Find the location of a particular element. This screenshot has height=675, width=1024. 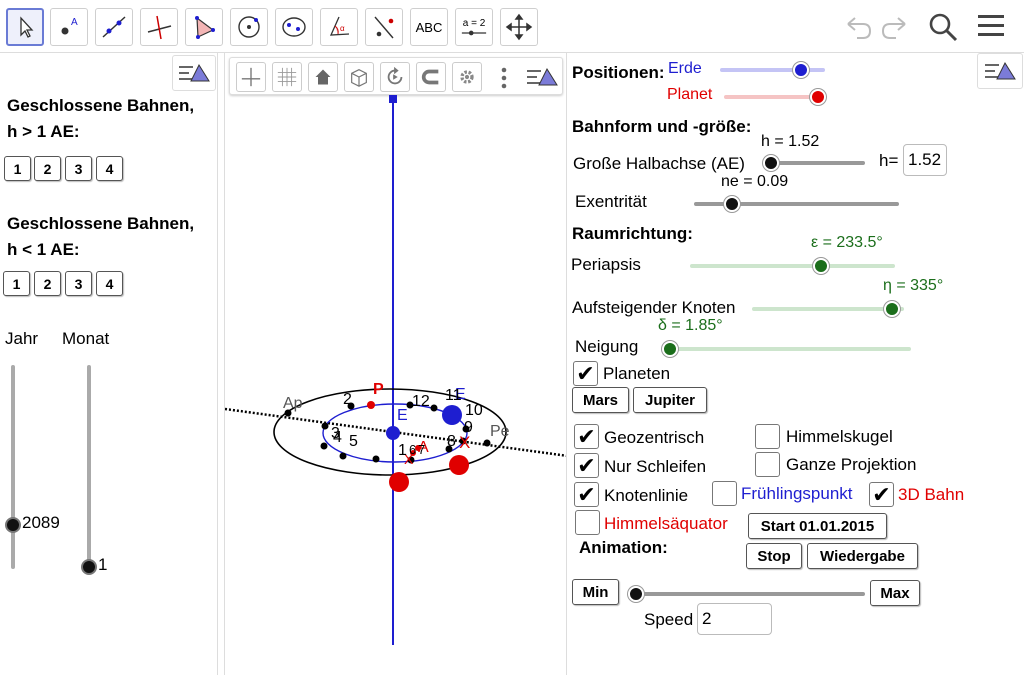

orbit-h-gt-1-button-2: 2 is located at coordinates (47, 168).